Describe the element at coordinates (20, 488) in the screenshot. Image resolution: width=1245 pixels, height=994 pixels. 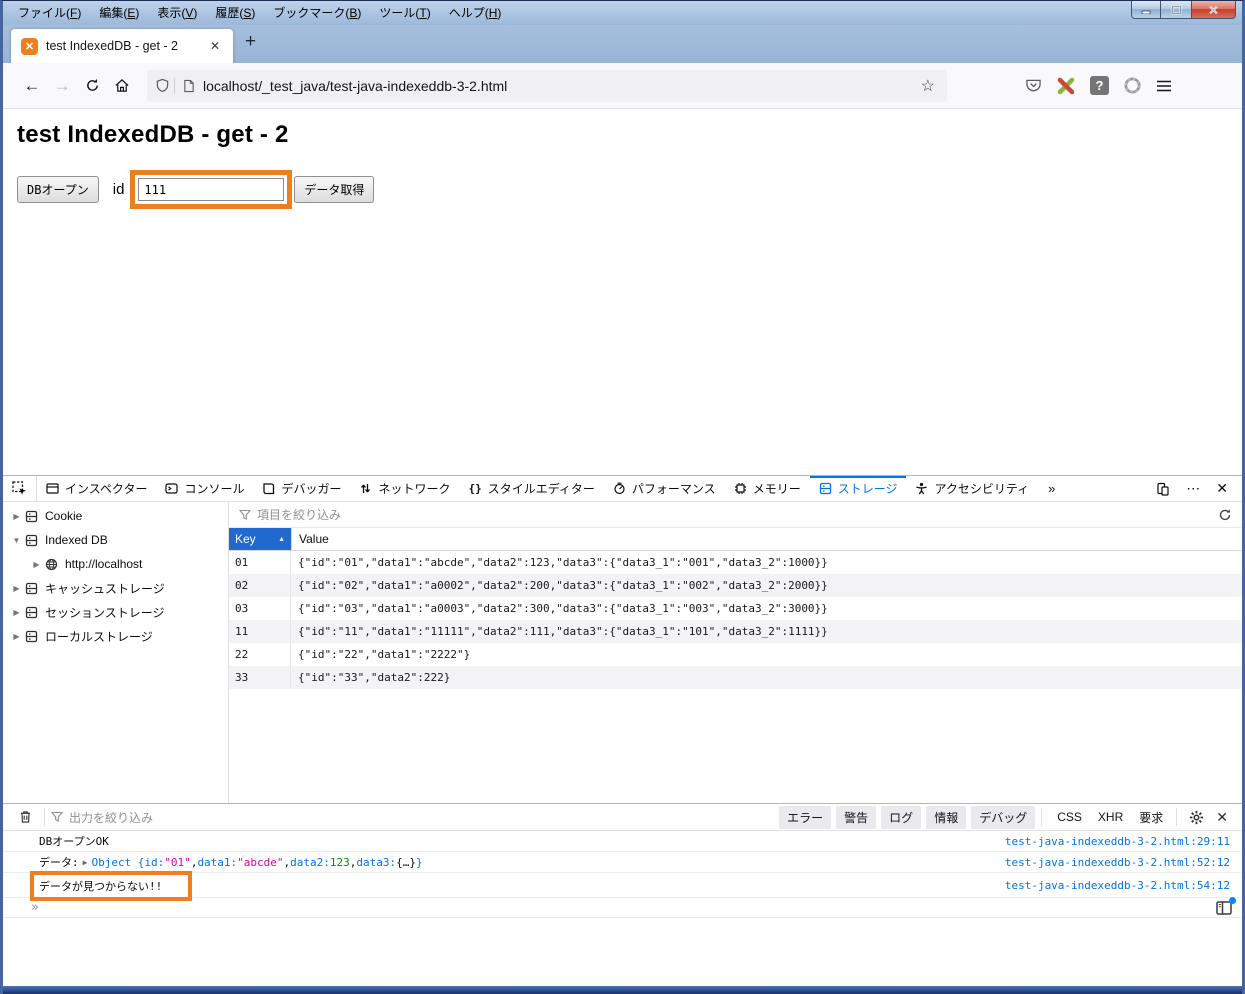
I see `pick-element-icon` at that location.